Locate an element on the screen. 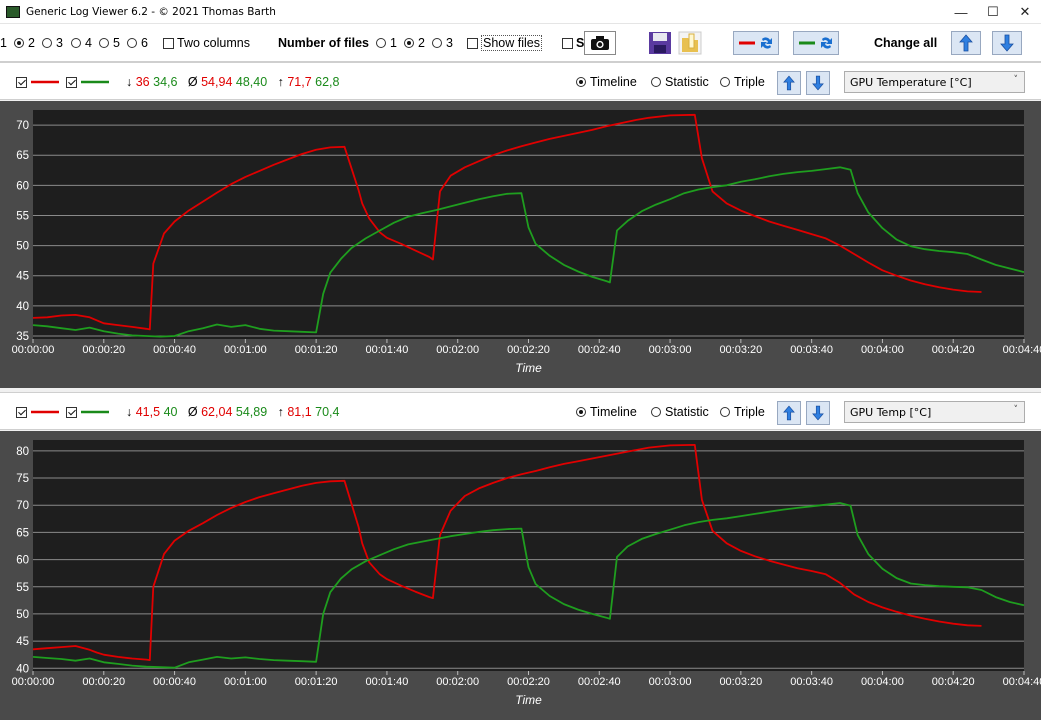  x-tick-label: 00:04:20 is located at coordinates (953, 350).